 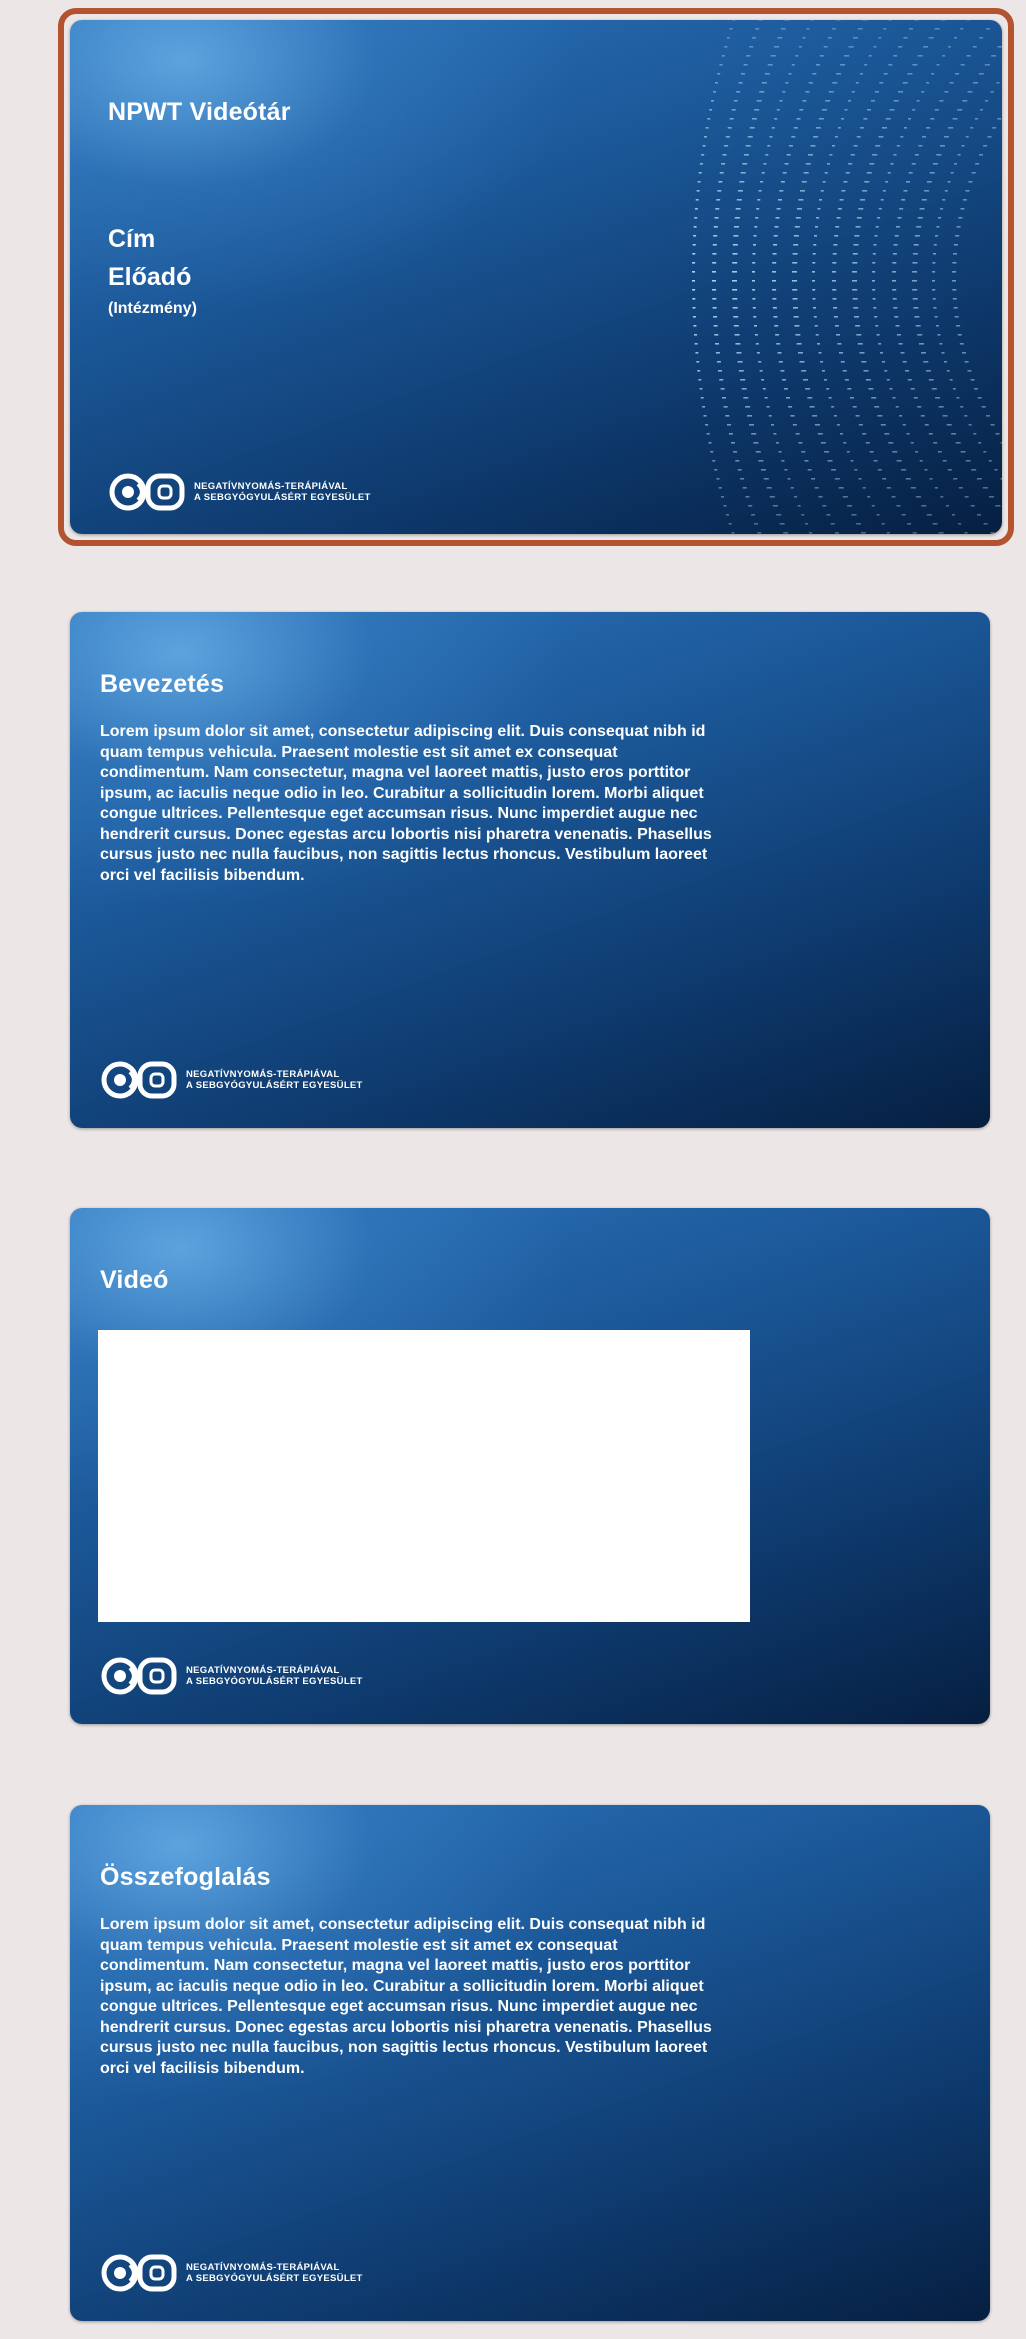 What do you see at coordinates (199, 112) in the screenshot?
I see `slide-1-title: NPWT Videótár` at bounding box center [199, 112].